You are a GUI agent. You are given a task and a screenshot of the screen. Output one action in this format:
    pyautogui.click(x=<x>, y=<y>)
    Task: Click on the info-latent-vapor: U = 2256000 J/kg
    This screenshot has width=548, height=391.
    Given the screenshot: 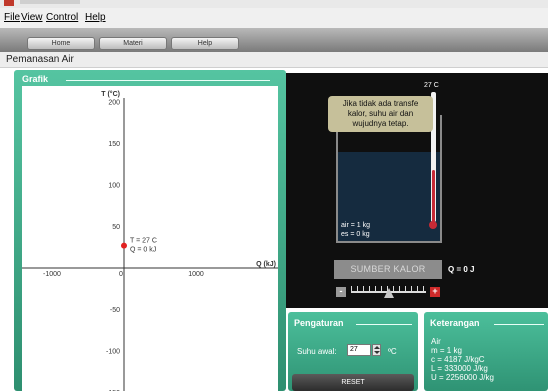 What is the action you would take?
    pyautogui.click(x=462, y=377)
    